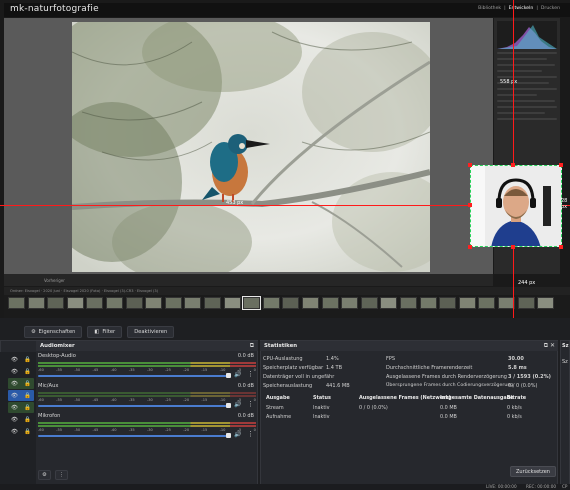 This screenshot has height=490, width=570. I want to click on mixer-row-7: 👁 🔒, so click(21, 431).